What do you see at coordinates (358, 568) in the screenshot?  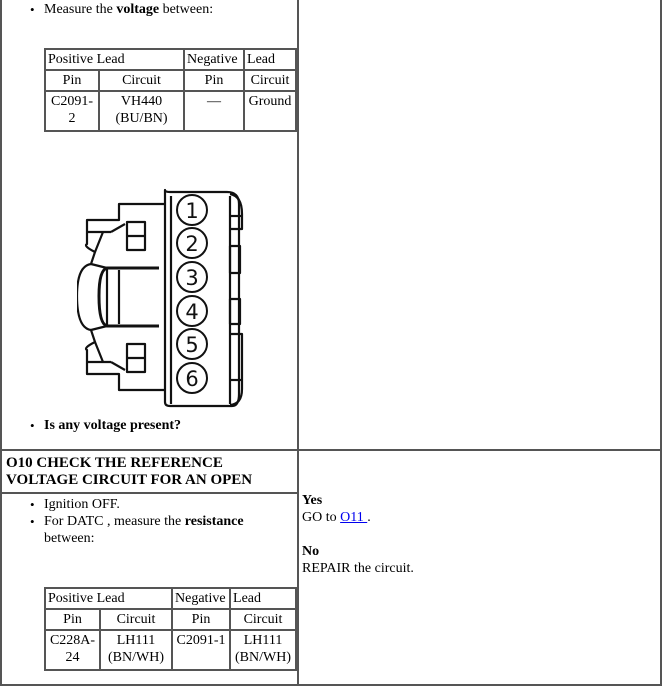 I see `no-action: REPAIR the circuit.` at bounding box center [358, 568].